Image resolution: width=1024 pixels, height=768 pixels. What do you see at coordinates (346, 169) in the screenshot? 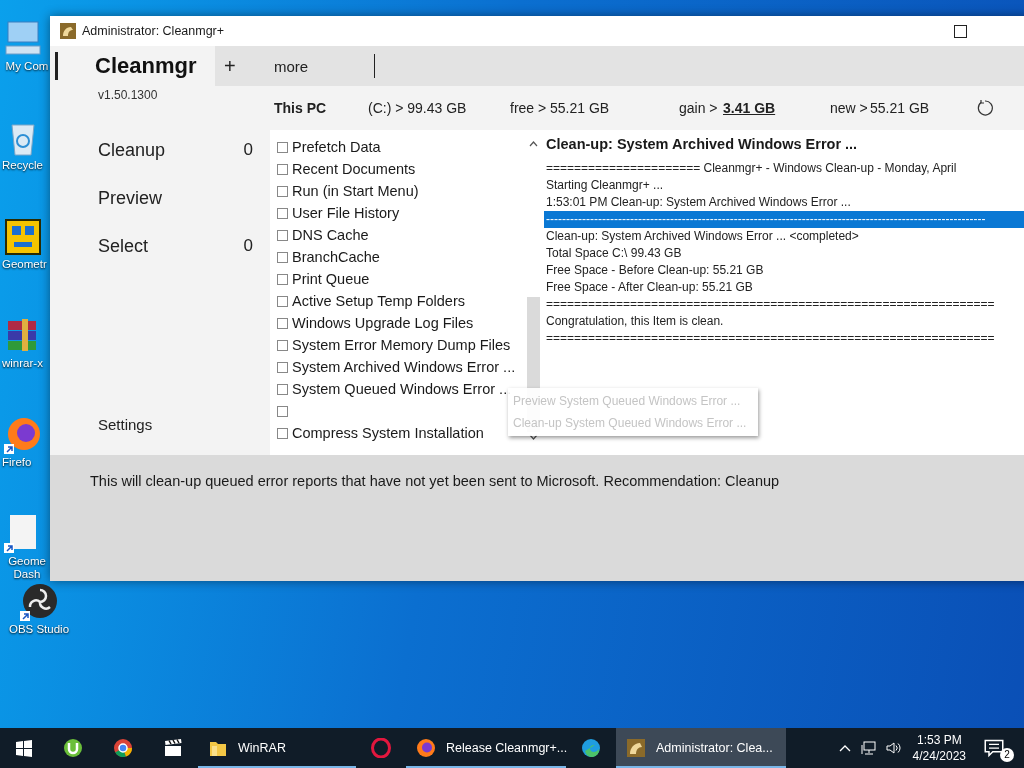
I see `checklist-item: Recent Documents` at bounding box center [346, 169].